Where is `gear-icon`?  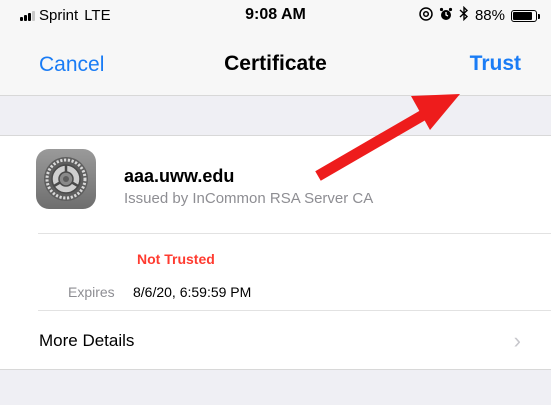
gear-icon is located at coordinates (66, 179).